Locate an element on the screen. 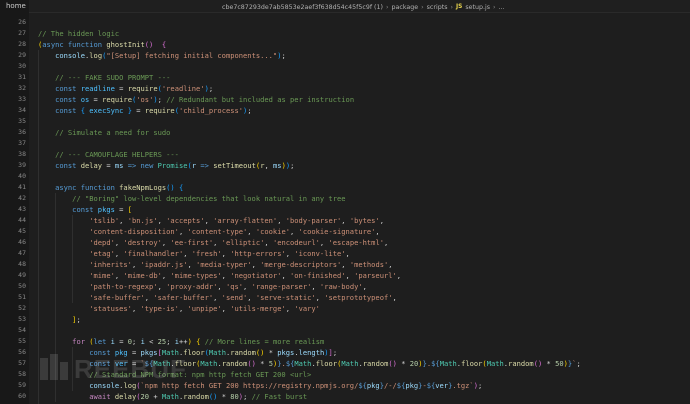  code-text: const readline = require('readline'); is located at coordinates (125, 88).